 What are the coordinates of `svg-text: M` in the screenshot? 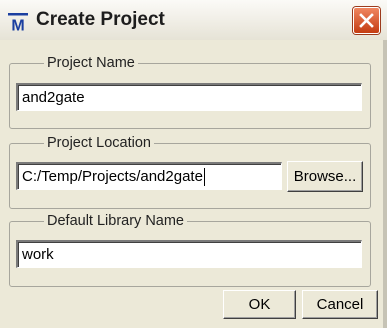 It's located at (17, 25).